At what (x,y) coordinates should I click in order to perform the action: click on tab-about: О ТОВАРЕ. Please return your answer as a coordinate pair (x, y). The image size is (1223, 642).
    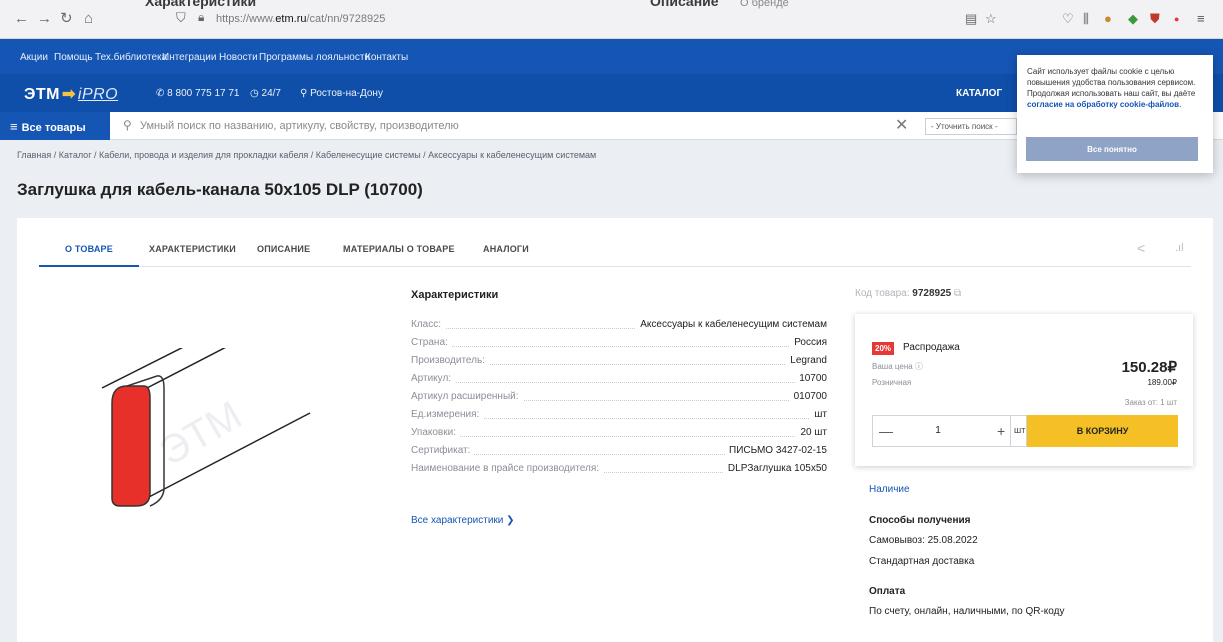
    Looking at the image, I should click on (89, 255).